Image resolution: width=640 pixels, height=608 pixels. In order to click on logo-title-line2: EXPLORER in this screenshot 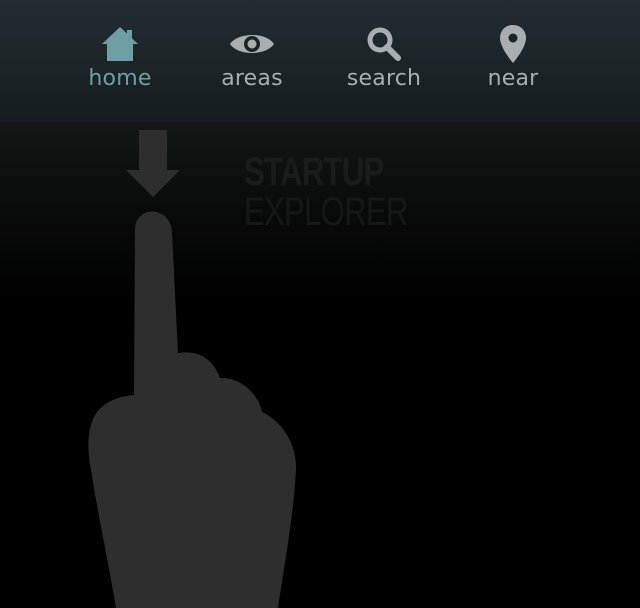, I will do `click(326, 212)`.